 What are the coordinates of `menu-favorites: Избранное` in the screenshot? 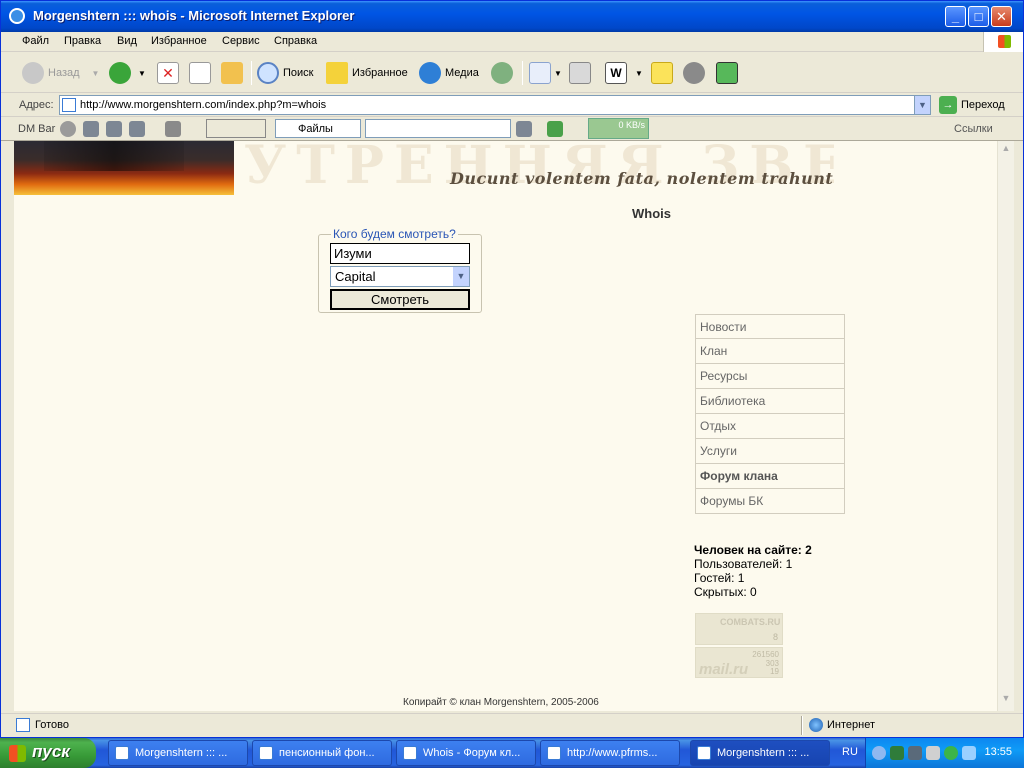 It's located at (179, 41).